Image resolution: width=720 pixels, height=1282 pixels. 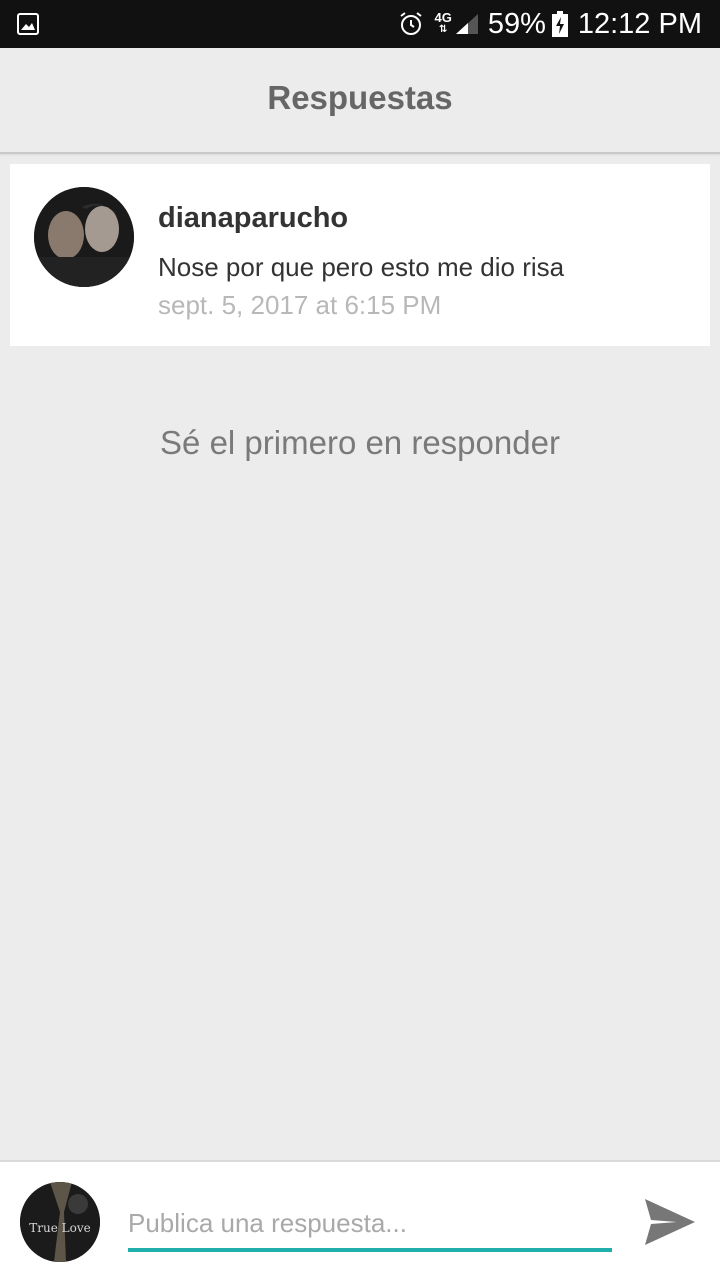 I want to click on reply-timestamp: sept. 5, 2017 at 6:15 PM, so click(x=300, y=305).